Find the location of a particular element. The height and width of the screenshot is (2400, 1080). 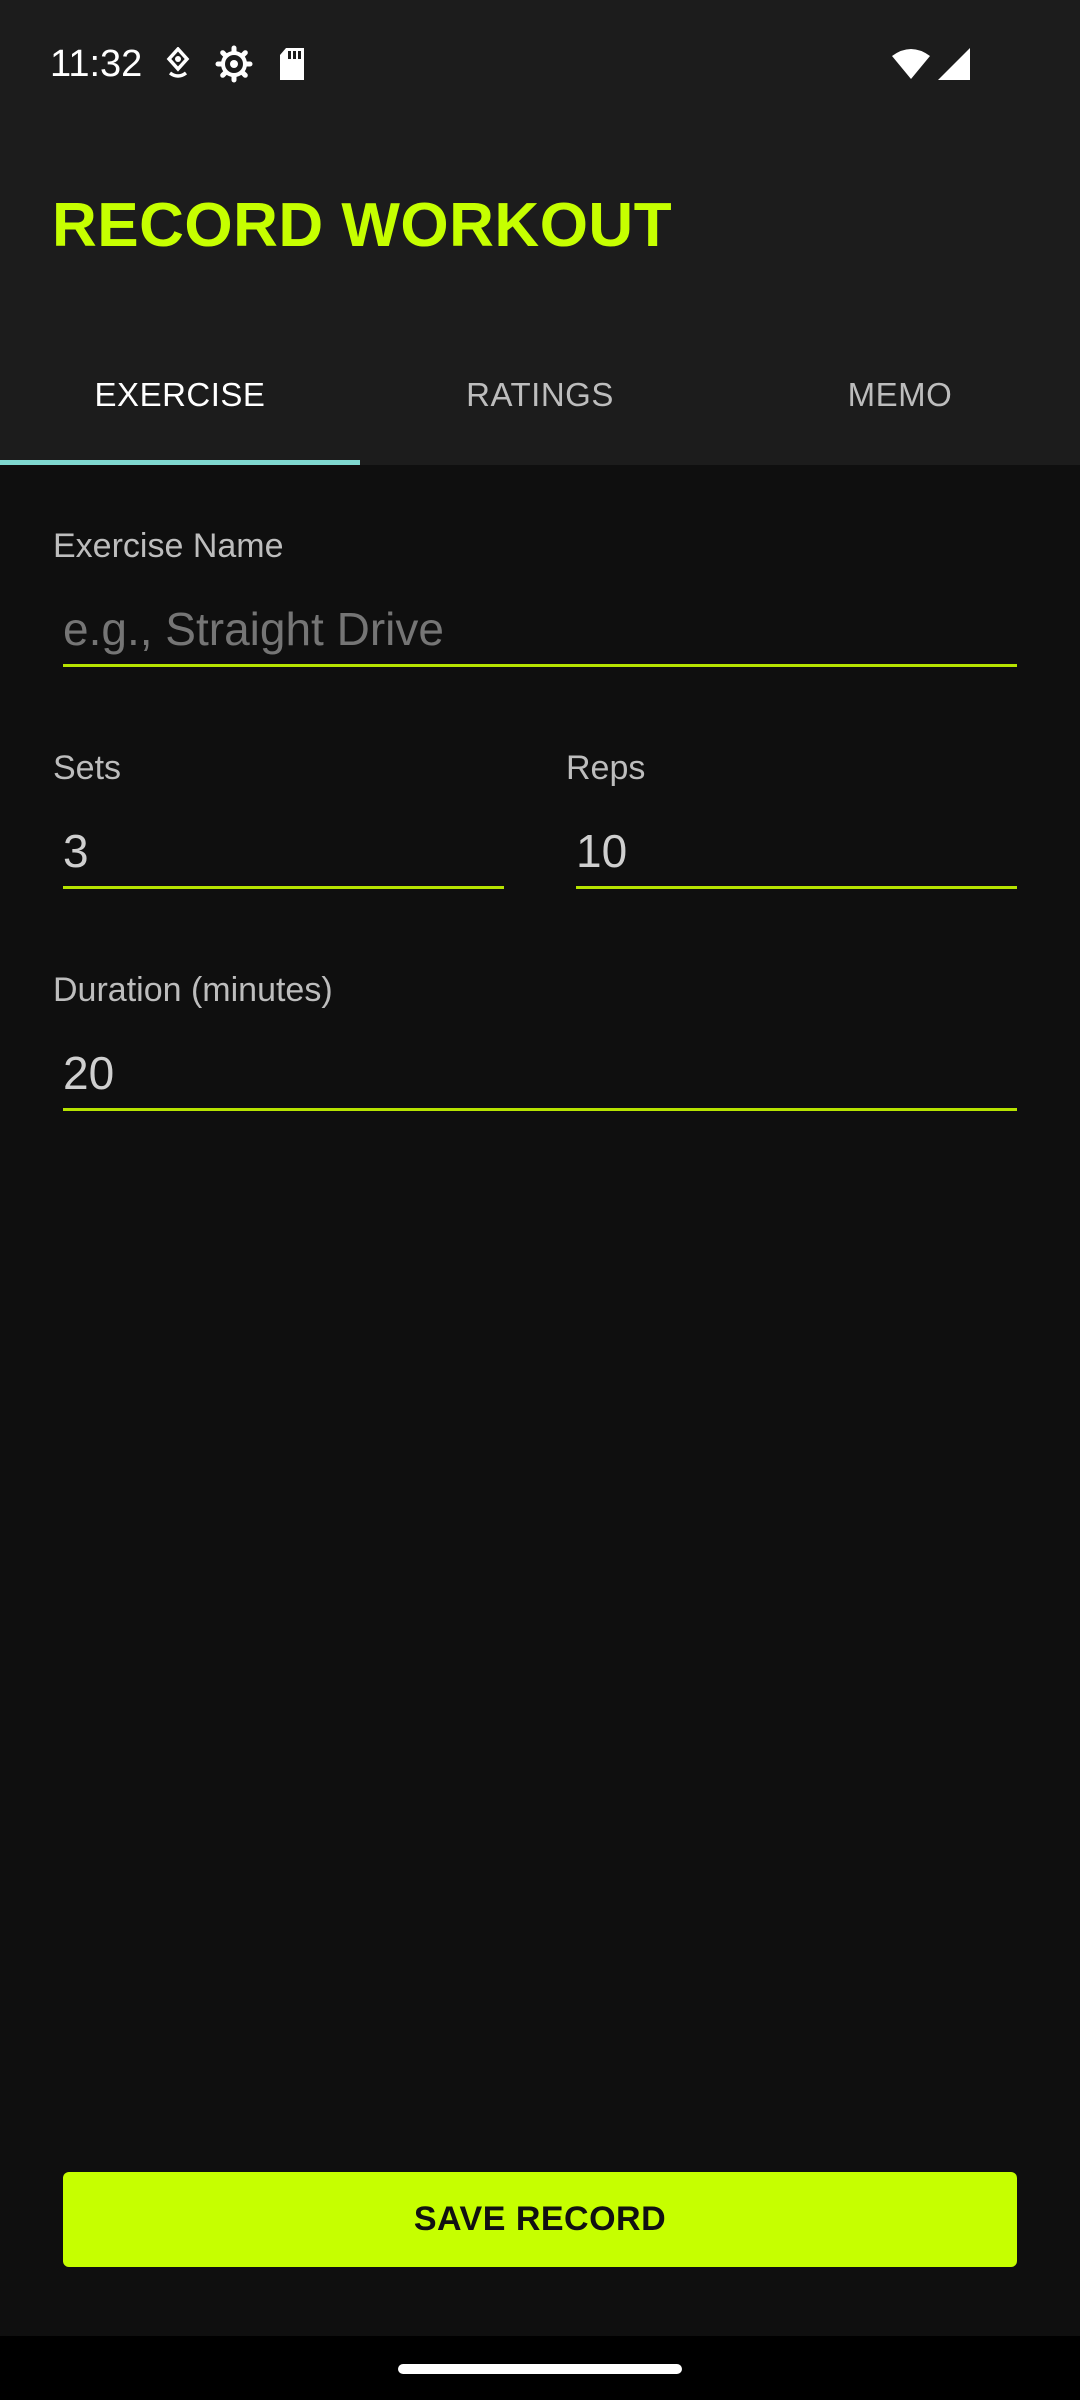

tab-exercise: EXERCISE is located at coordinates (180, 395).